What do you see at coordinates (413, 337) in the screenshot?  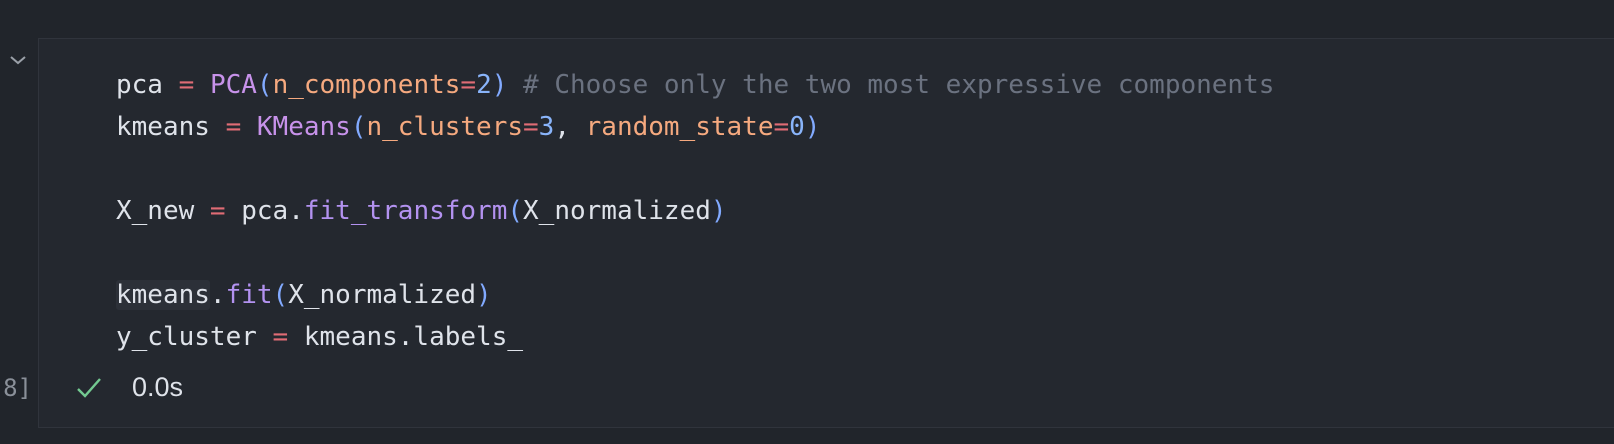 I see `token-expression: kmeans.labels_` at bounding box center [413, 337].